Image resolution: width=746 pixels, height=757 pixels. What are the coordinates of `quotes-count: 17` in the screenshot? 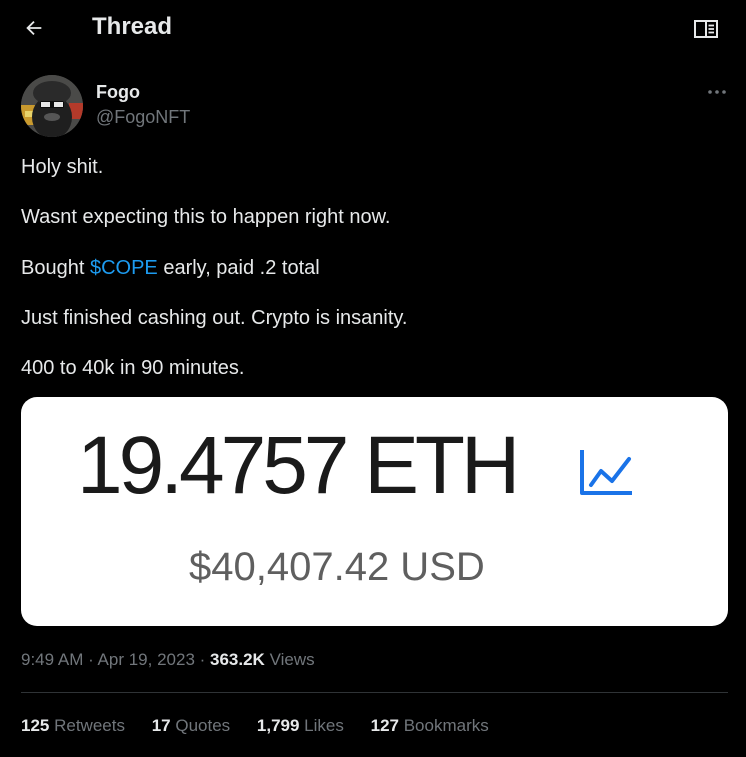 It's located at (161, 725).